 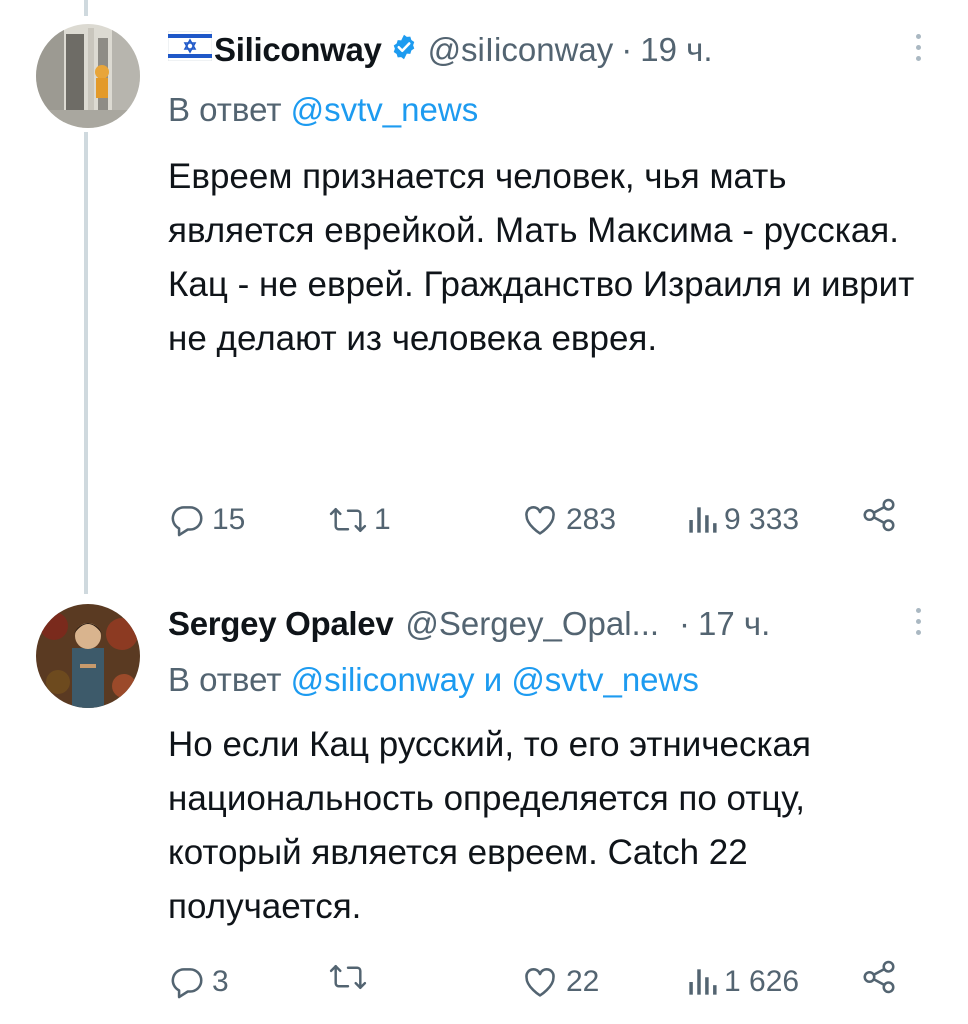 What do you see at coordinates (676, 50) in the screenshot?
I see `timestamp: 19 ч.` at bounding box center [676, 50].